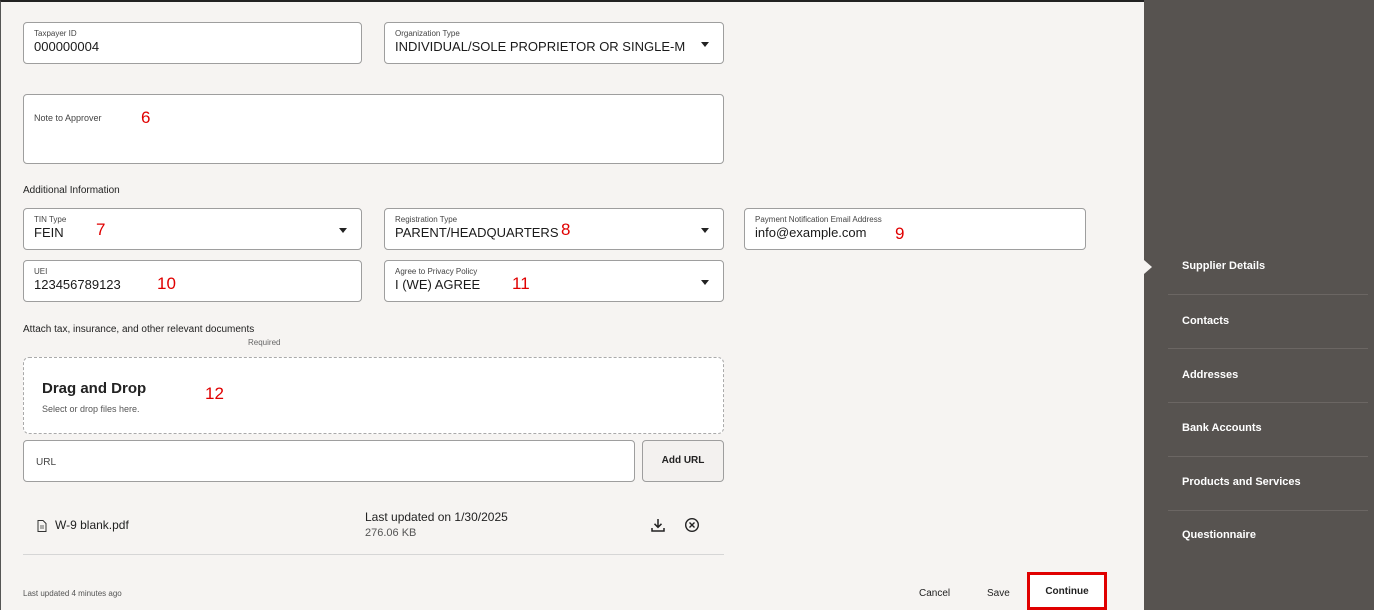  I want to click on sidebar-item-products-and-services: Products and Services, so click(1241, 482).